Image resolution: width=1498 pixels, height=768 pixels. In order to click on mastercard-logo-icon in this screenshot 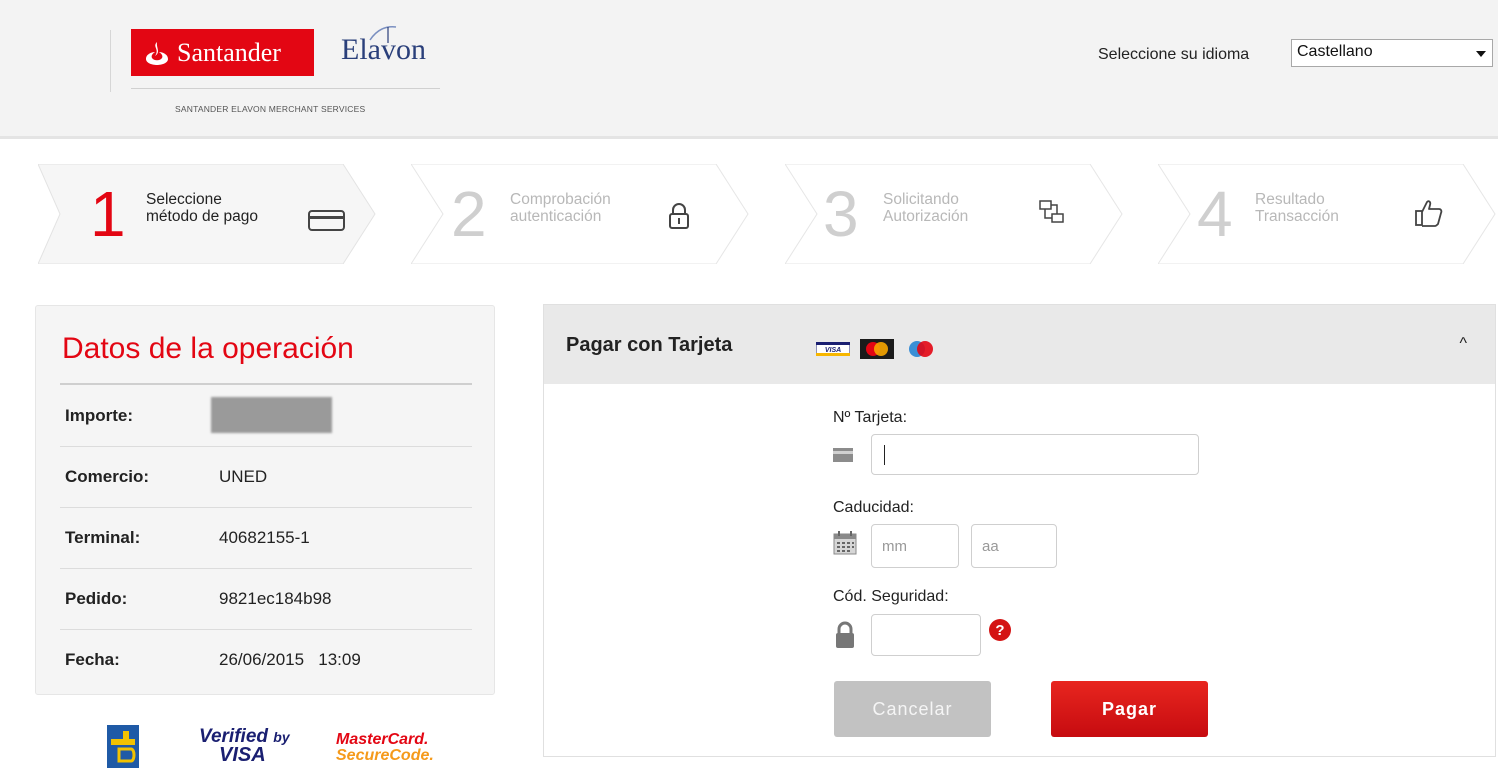, I will do `click(877, 349)`.